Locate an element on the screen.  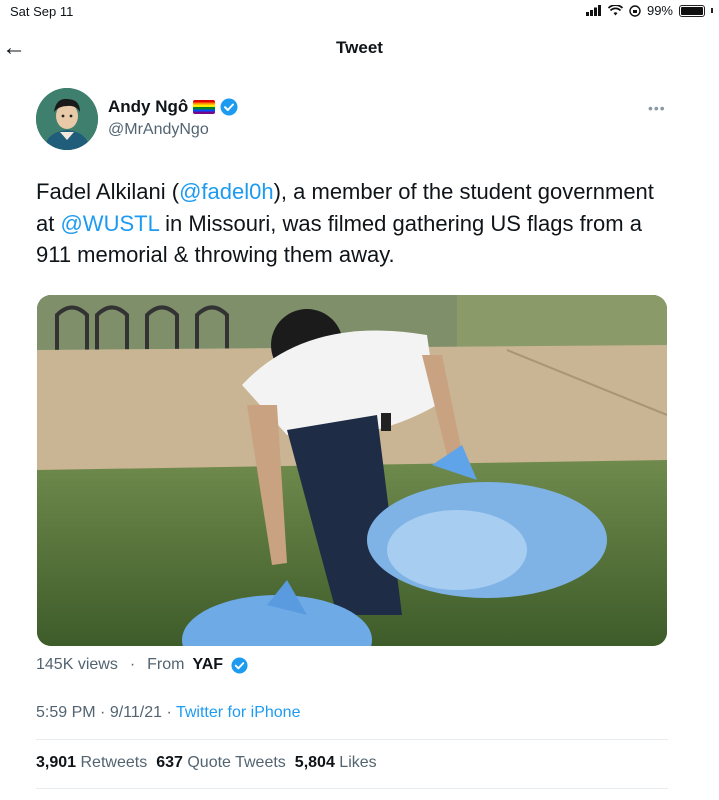
battery-percent: 99% is located at coordinates (659, 10).